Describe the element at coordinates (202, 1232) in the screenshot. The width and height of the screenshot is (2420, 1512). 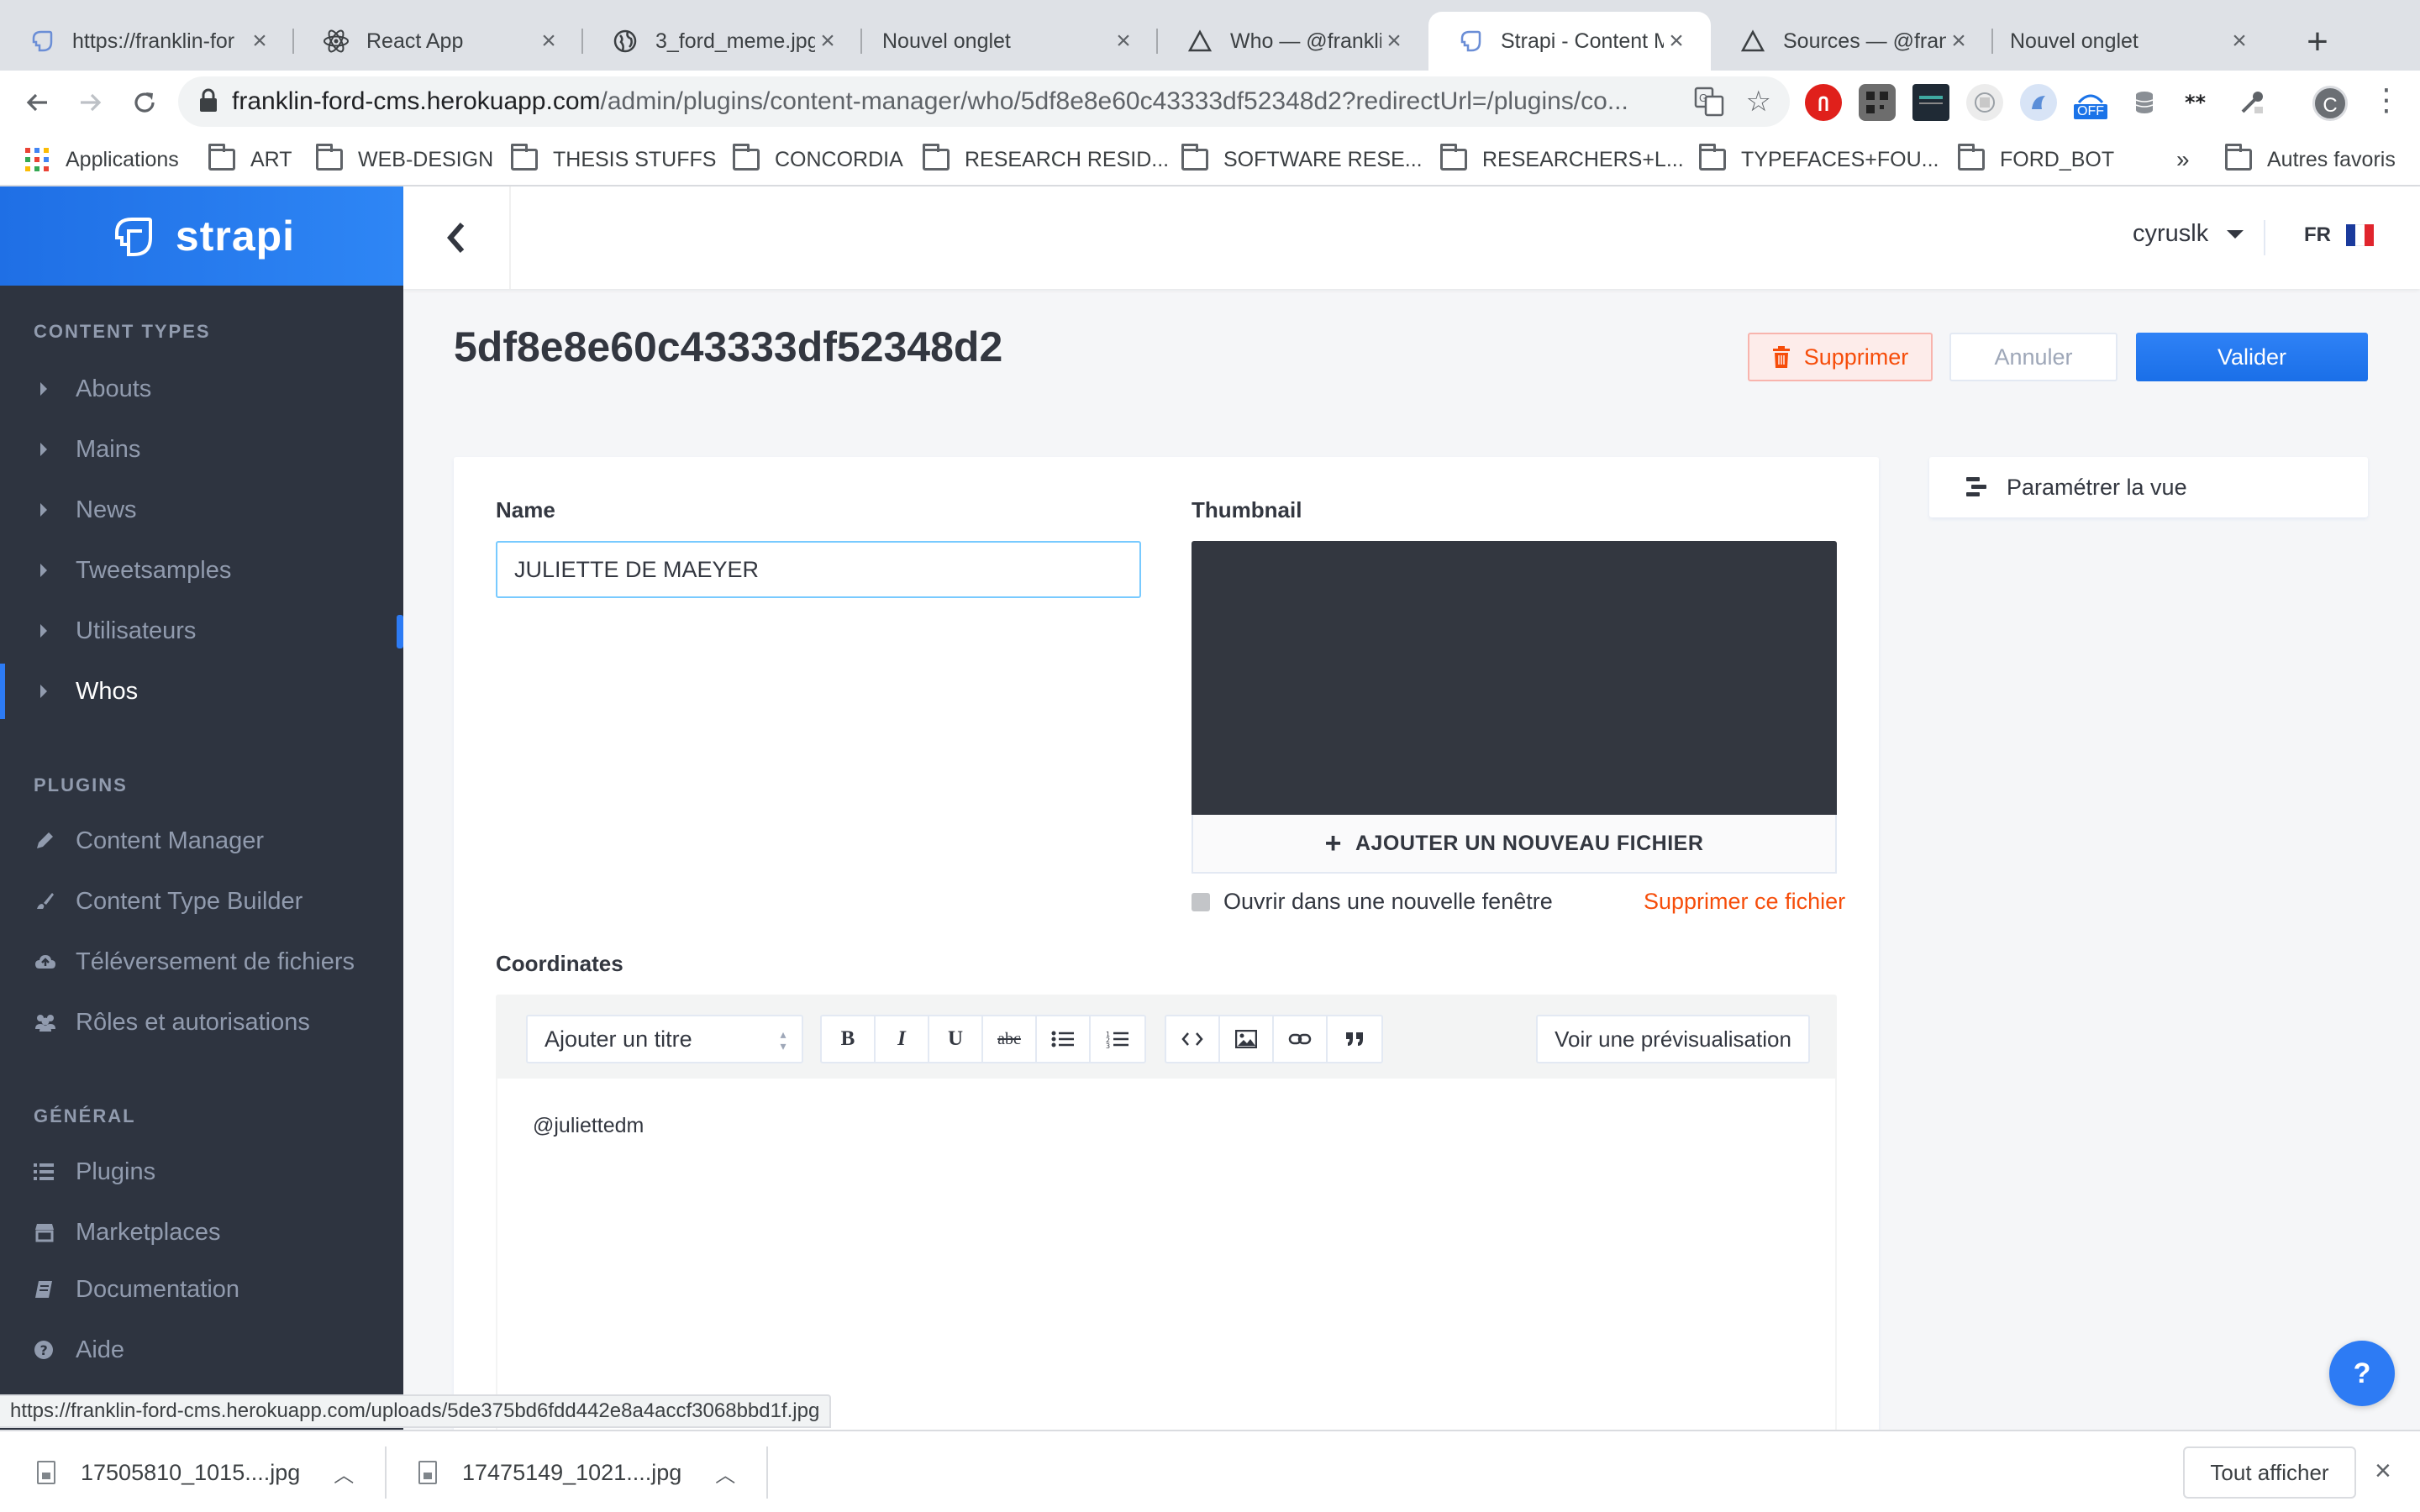
I see `sidebar-item-marketplaces: Marketplaces` at that location.